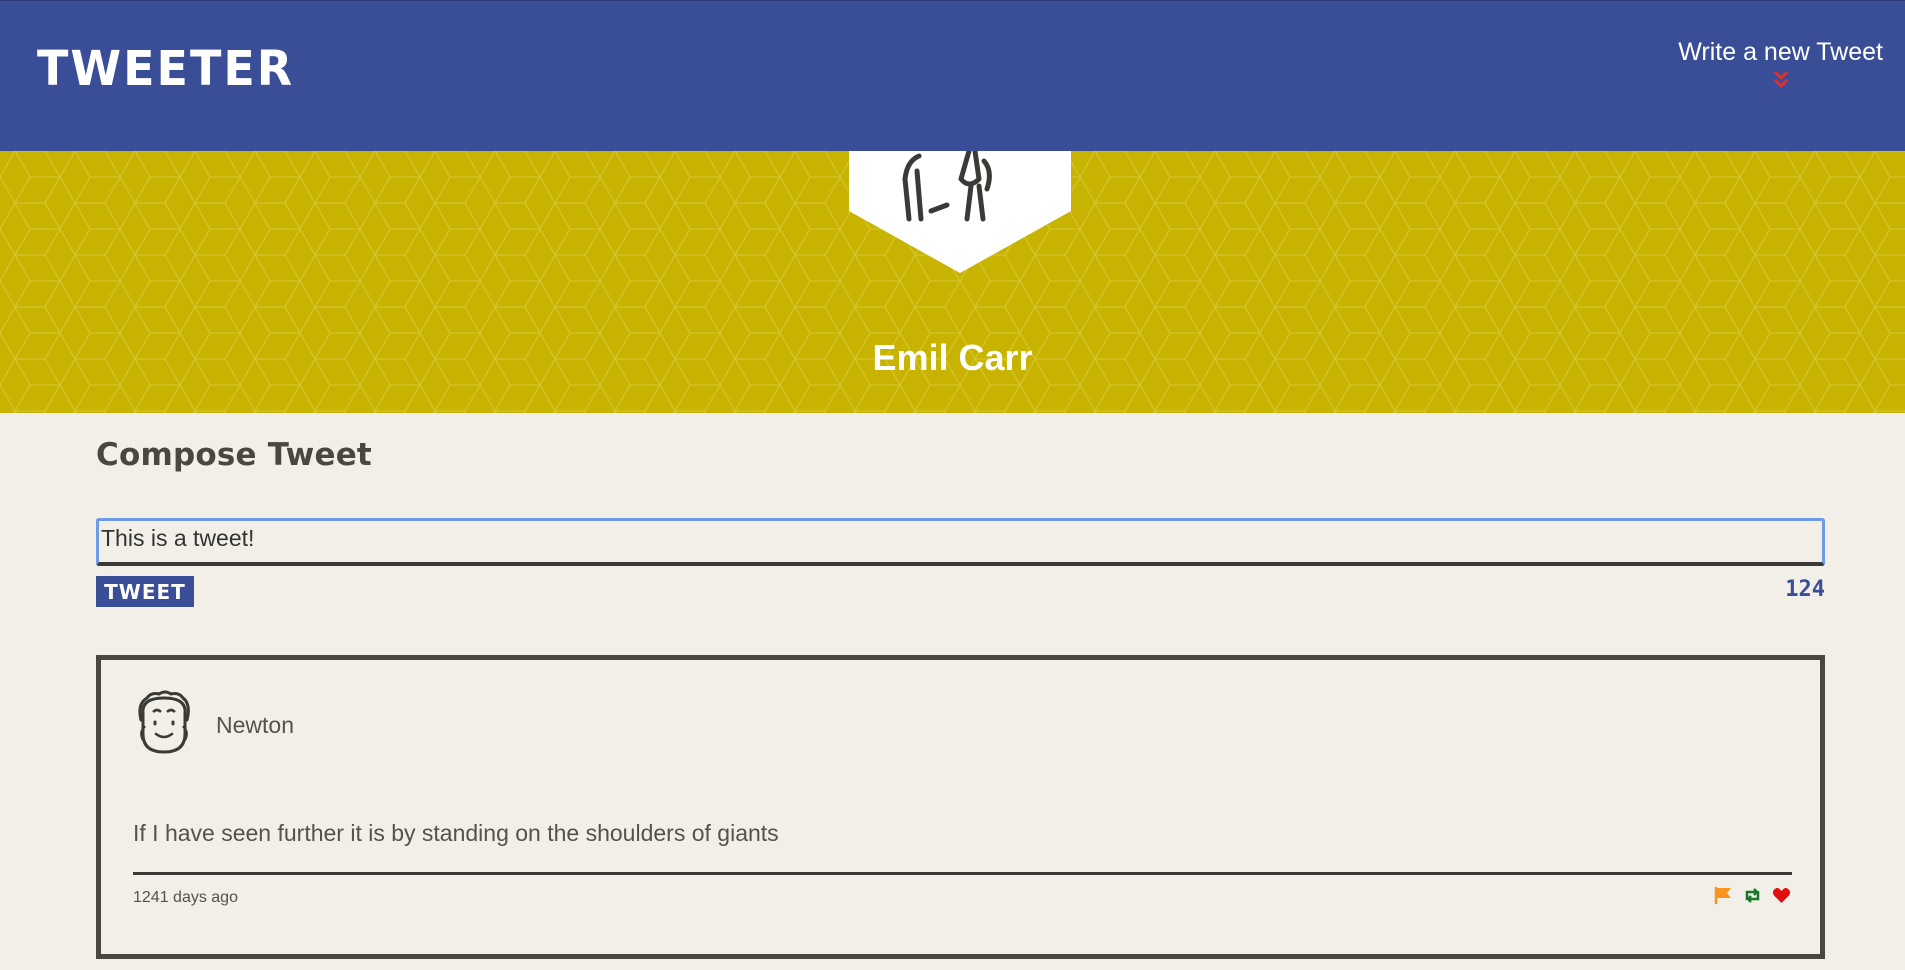 Image resolution: width=1905 pixels, height=970 pixels. I want to click on write-new-tweet-button: Write a new Tweet, so click(1780, 64).